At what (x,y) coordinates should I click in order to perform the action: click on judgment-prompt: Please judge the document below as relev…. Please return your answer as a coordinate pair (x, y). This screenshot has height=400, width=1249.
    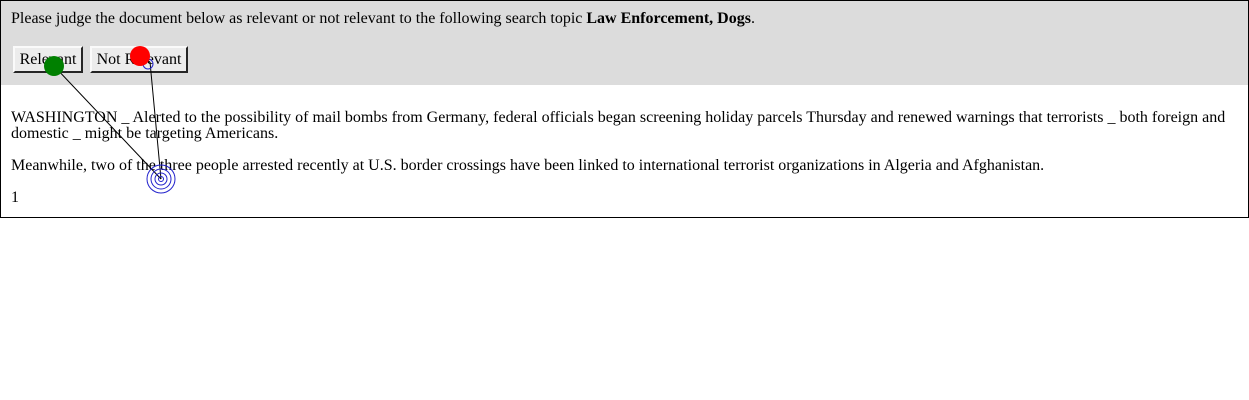
    Looking at the image, I should click on (383, 19).